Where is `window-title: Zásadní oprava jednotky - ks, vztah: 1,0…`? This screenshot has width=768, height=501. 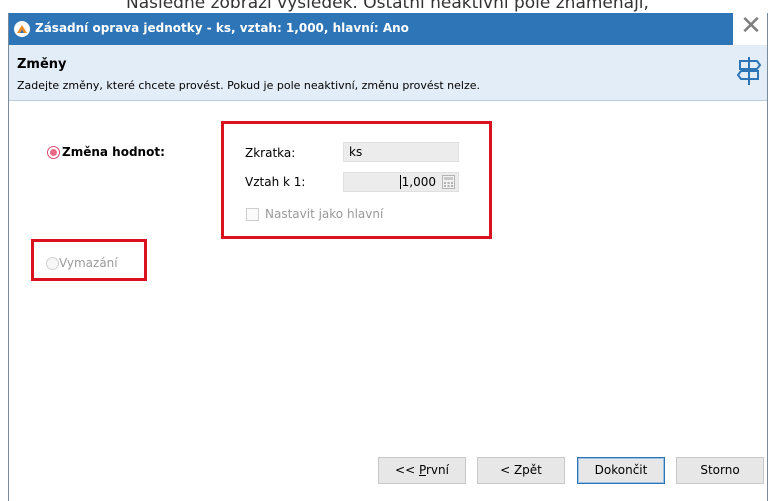 window-title: Zásadní oprava jednotky - ks, vztah: 1,0… is located at coordinates (222, 28).